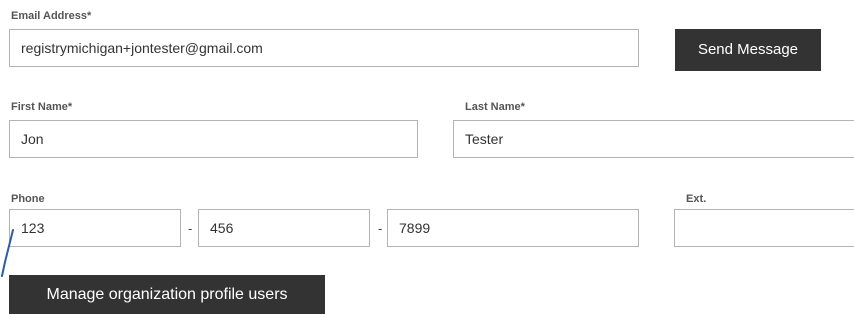 The image size is (854, 314). I want to click on ext-label: Ext., so click(696, 199).